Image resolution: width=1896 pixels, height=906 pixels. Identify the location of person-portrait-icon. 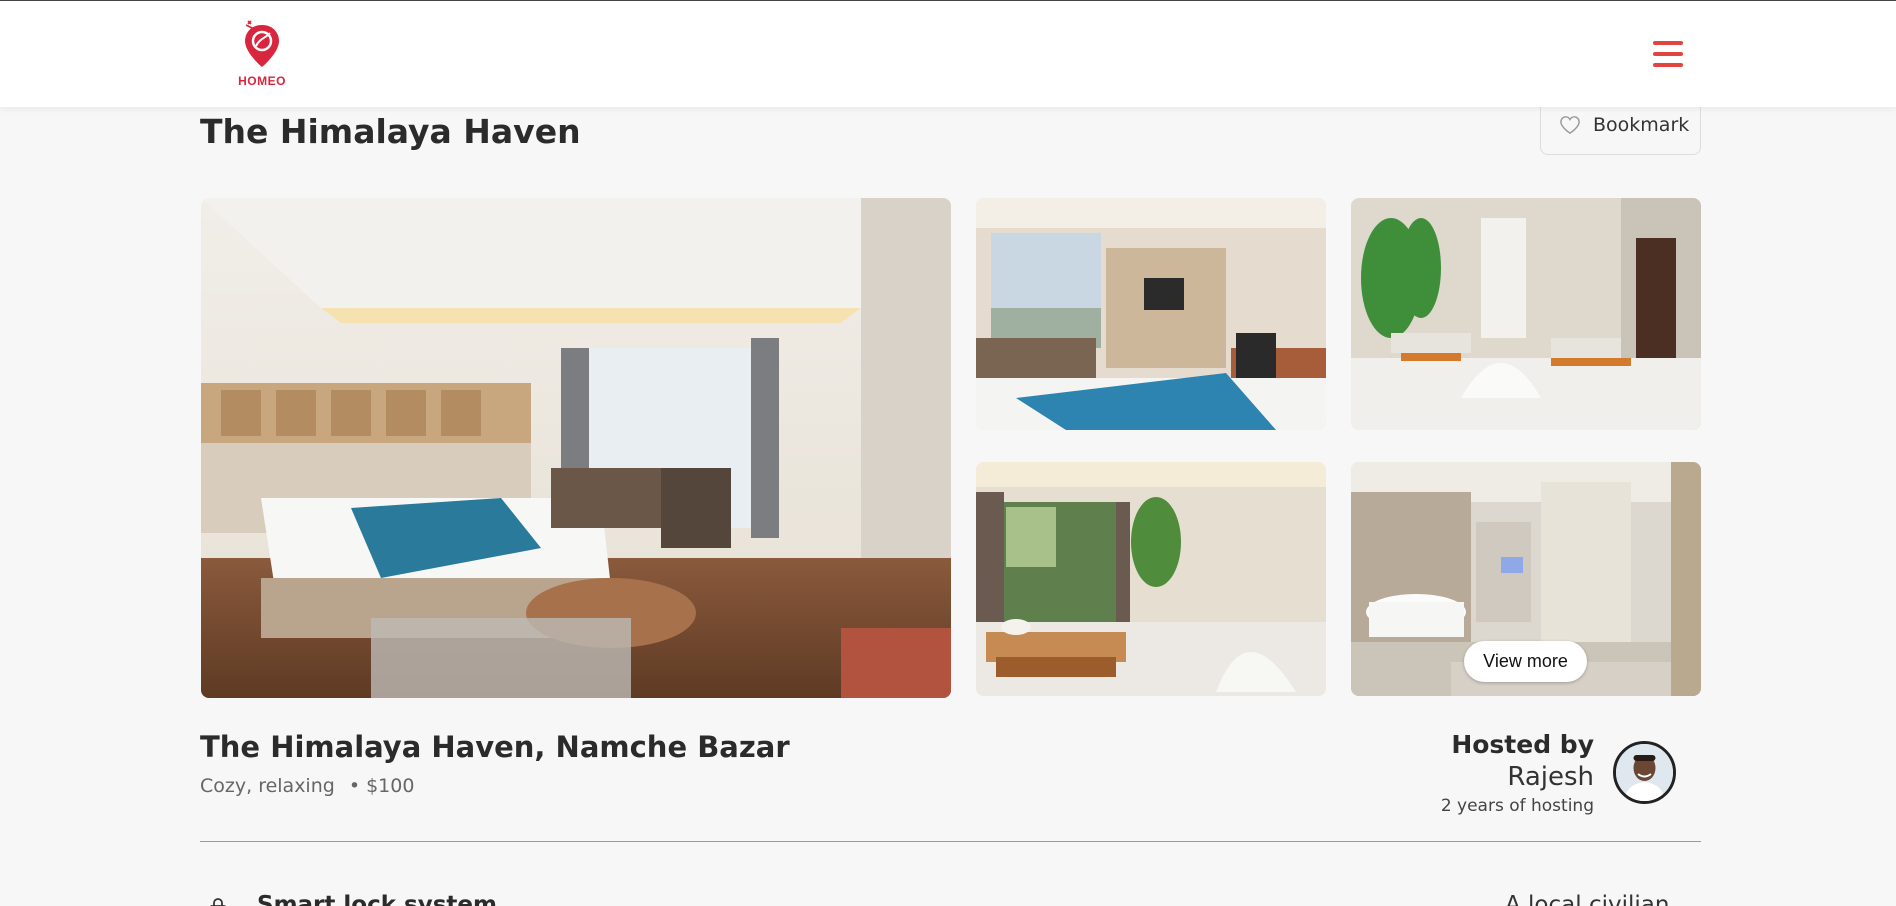
(1644, 772).